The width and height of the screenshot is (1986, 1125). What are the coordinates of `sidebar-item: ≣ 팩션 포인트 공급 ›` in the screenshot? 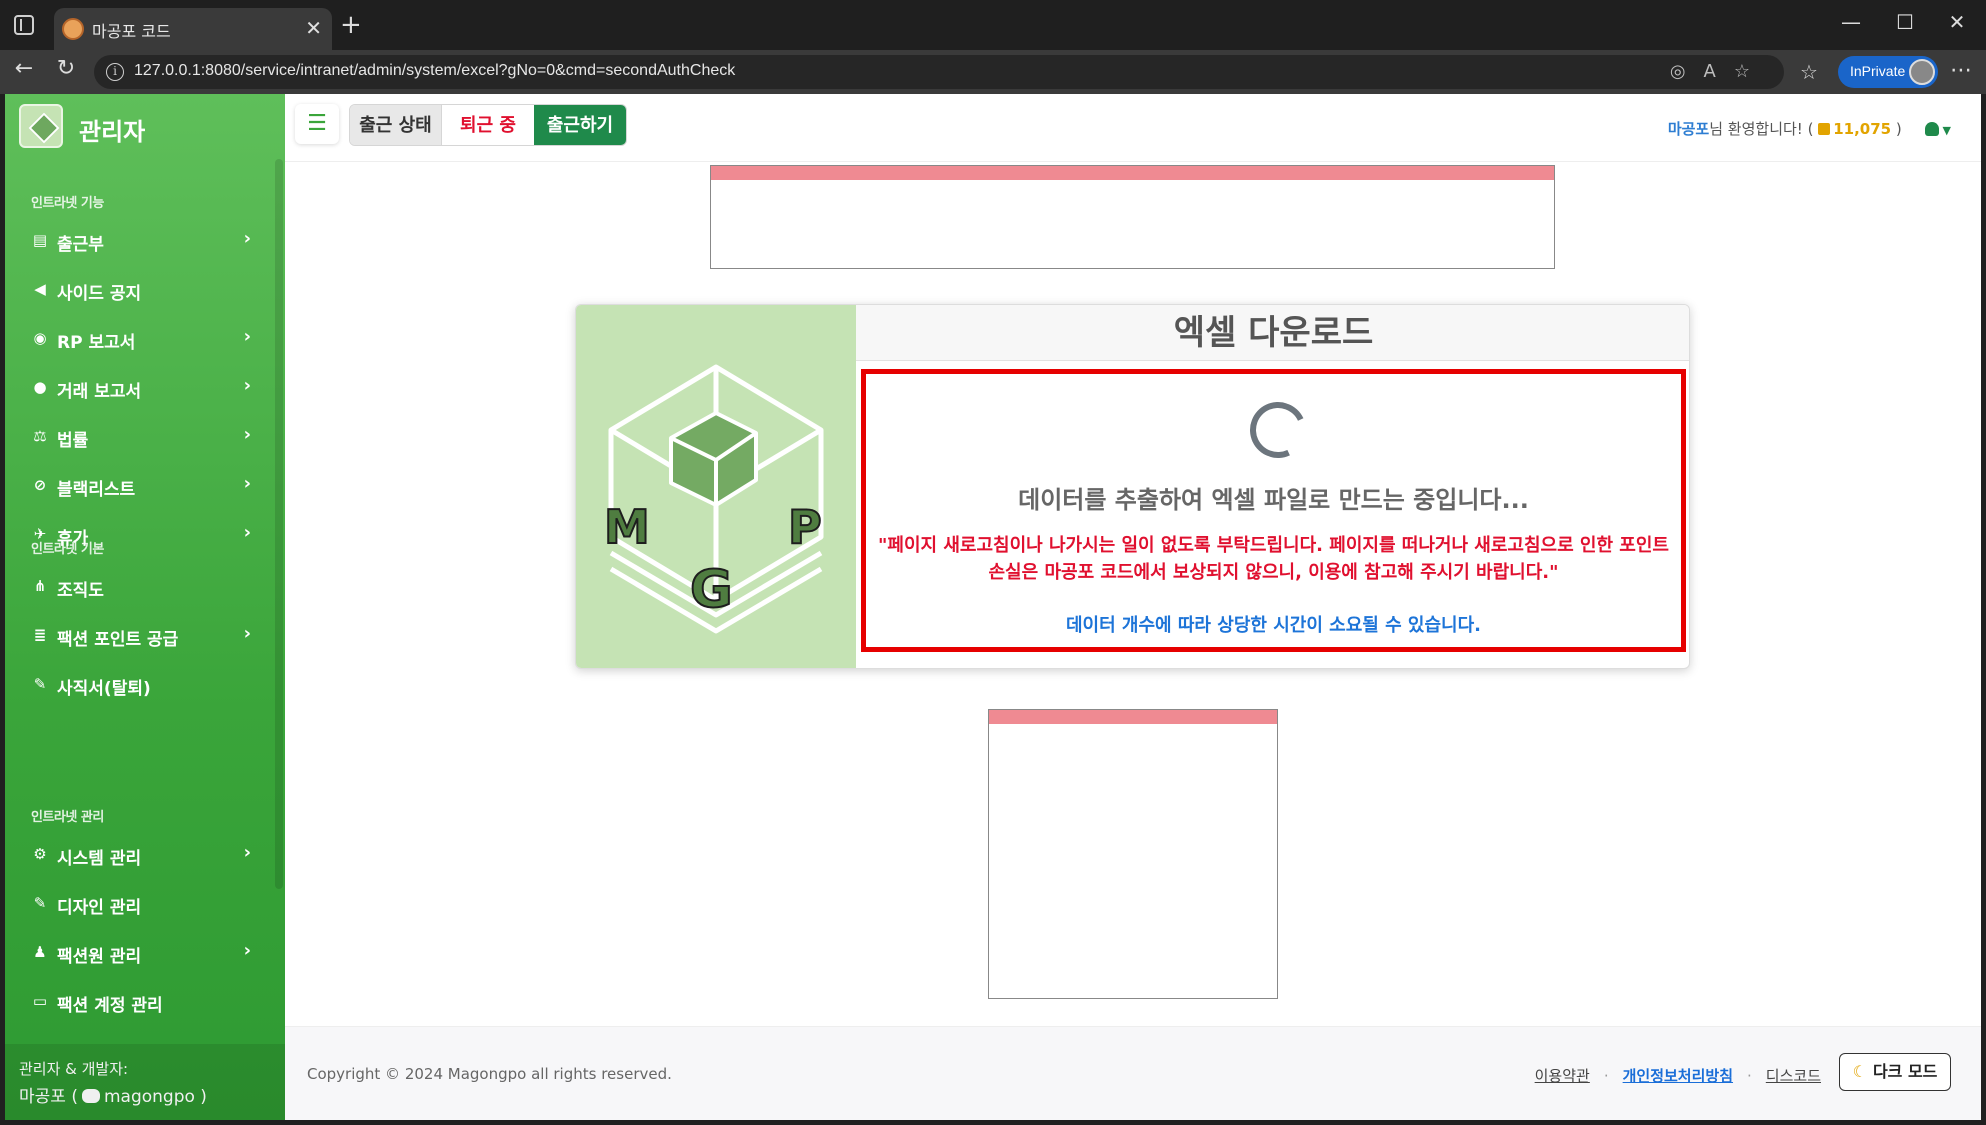 It's located at (141, 636).